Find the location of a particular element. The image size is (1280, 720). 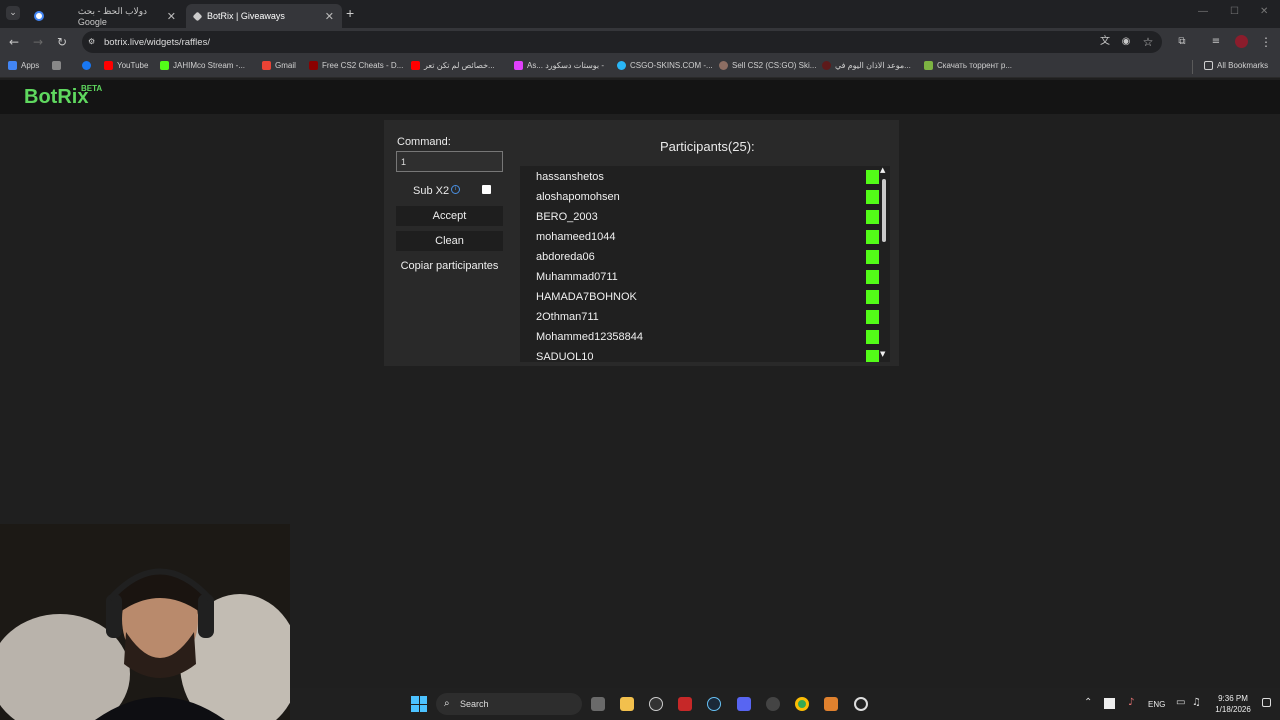

participant-row: SADUOL10 is located at coordinates (707, 354).